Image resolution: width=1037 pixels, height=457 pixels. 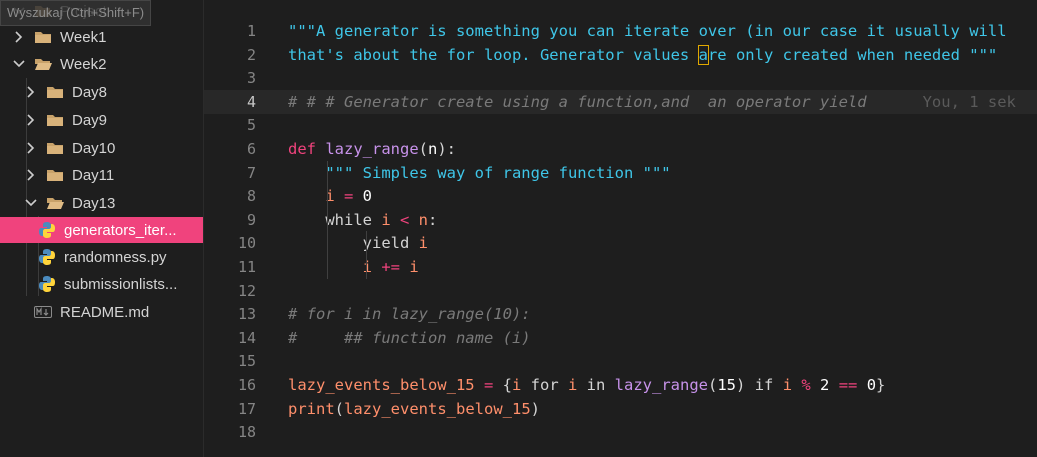 I want to click on code-token: 2, so click(x=825, y=385).